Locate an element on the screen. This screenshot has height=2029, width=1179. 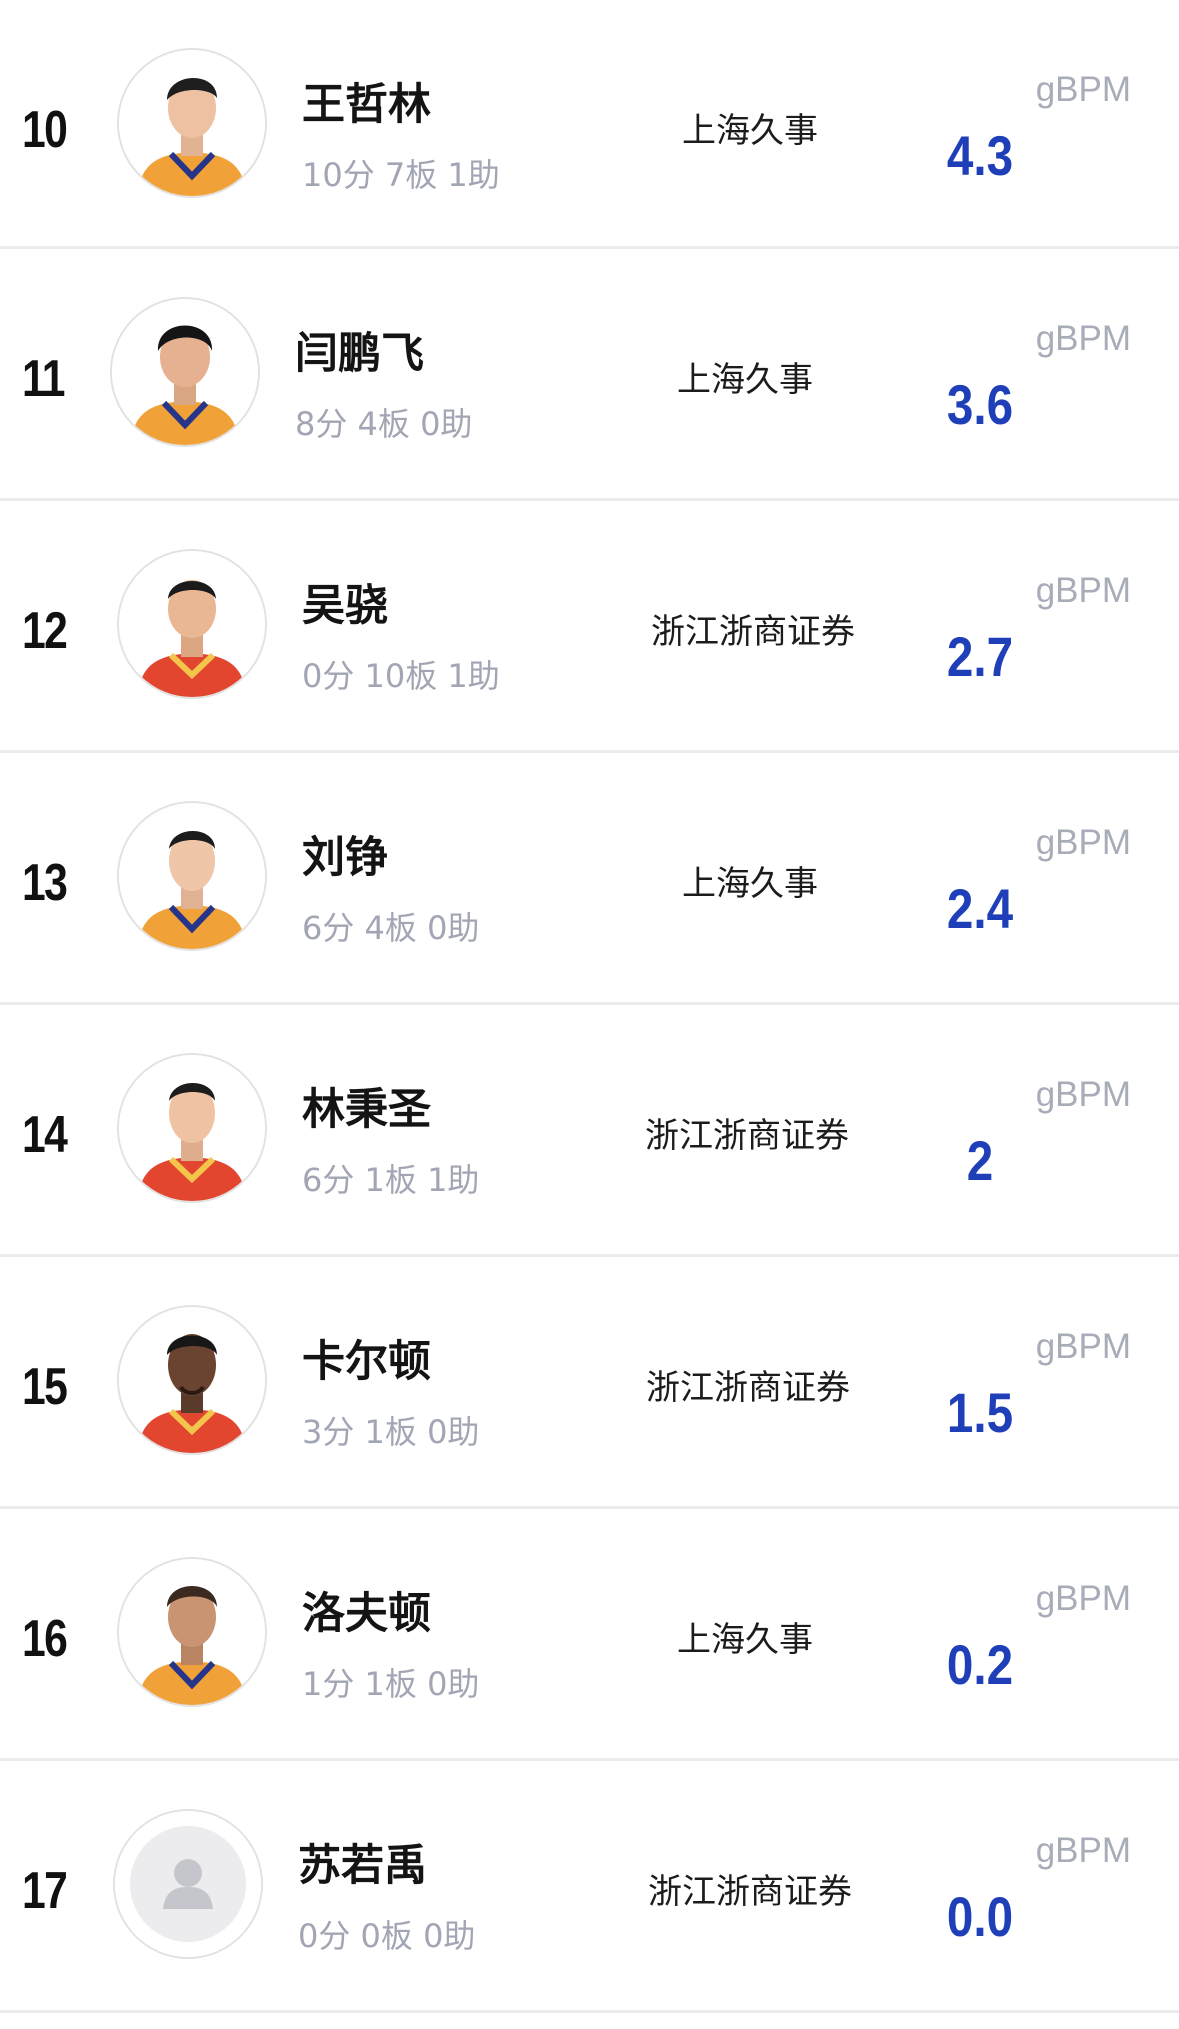
player-row: 12 吴骁 0分 10板 1助 浙江浙商证券 gBPM 2.7 is located at coordinates (589, 627).